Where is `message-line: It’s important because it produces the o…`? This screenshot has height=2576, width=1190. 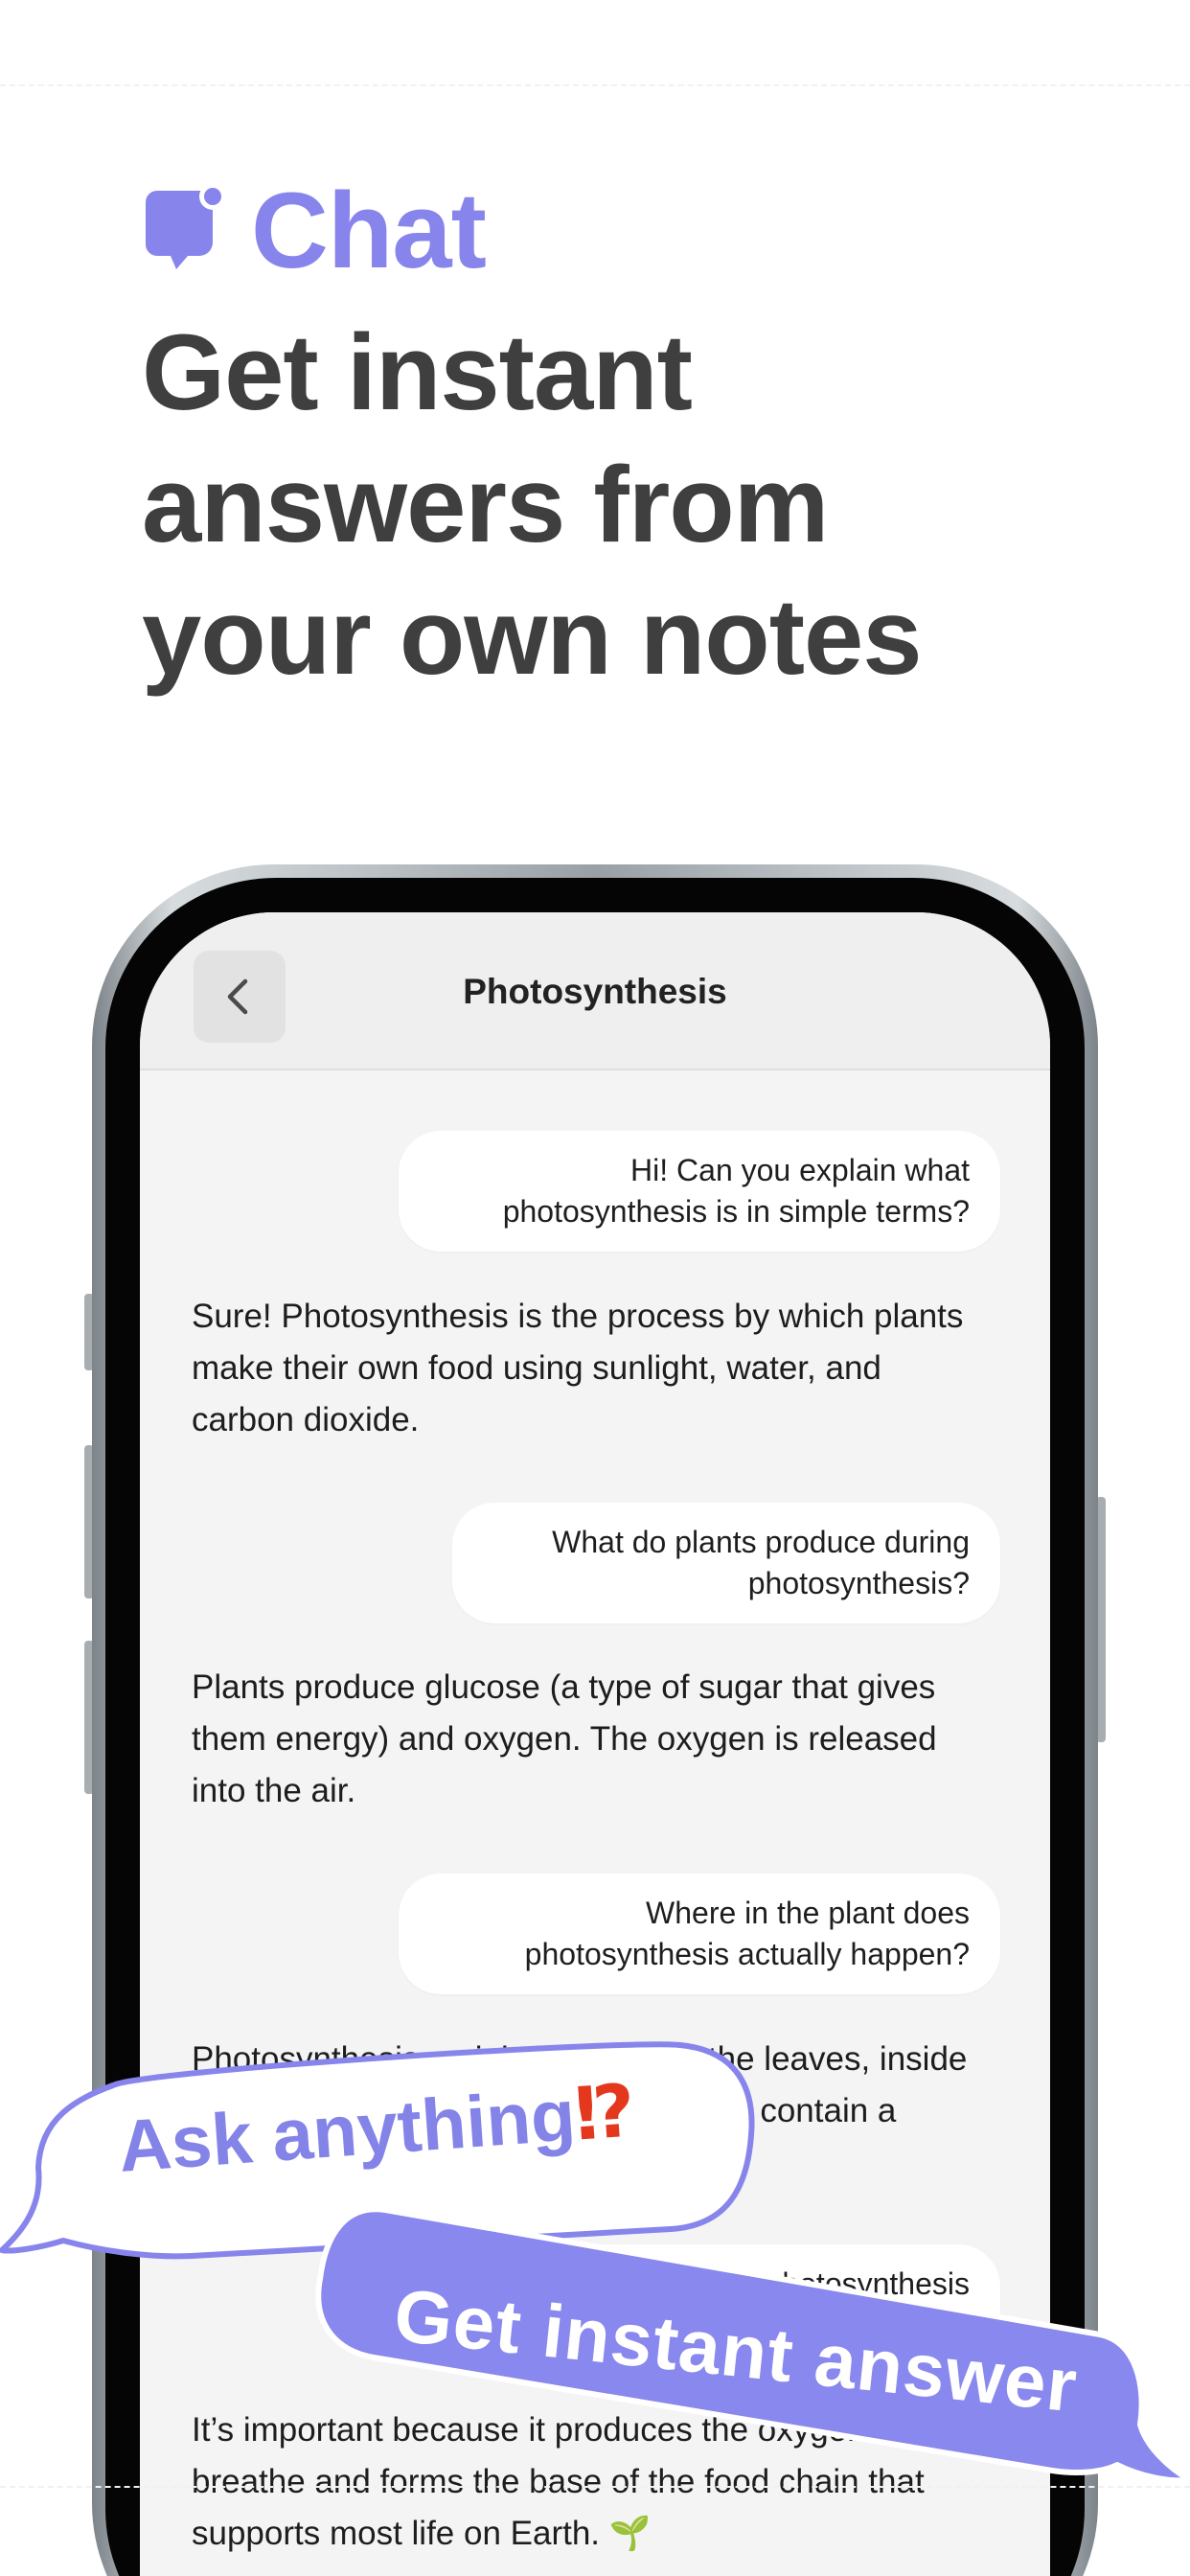
message-line: It’s important because it produces the o… is located at coordinates (556, 2430).